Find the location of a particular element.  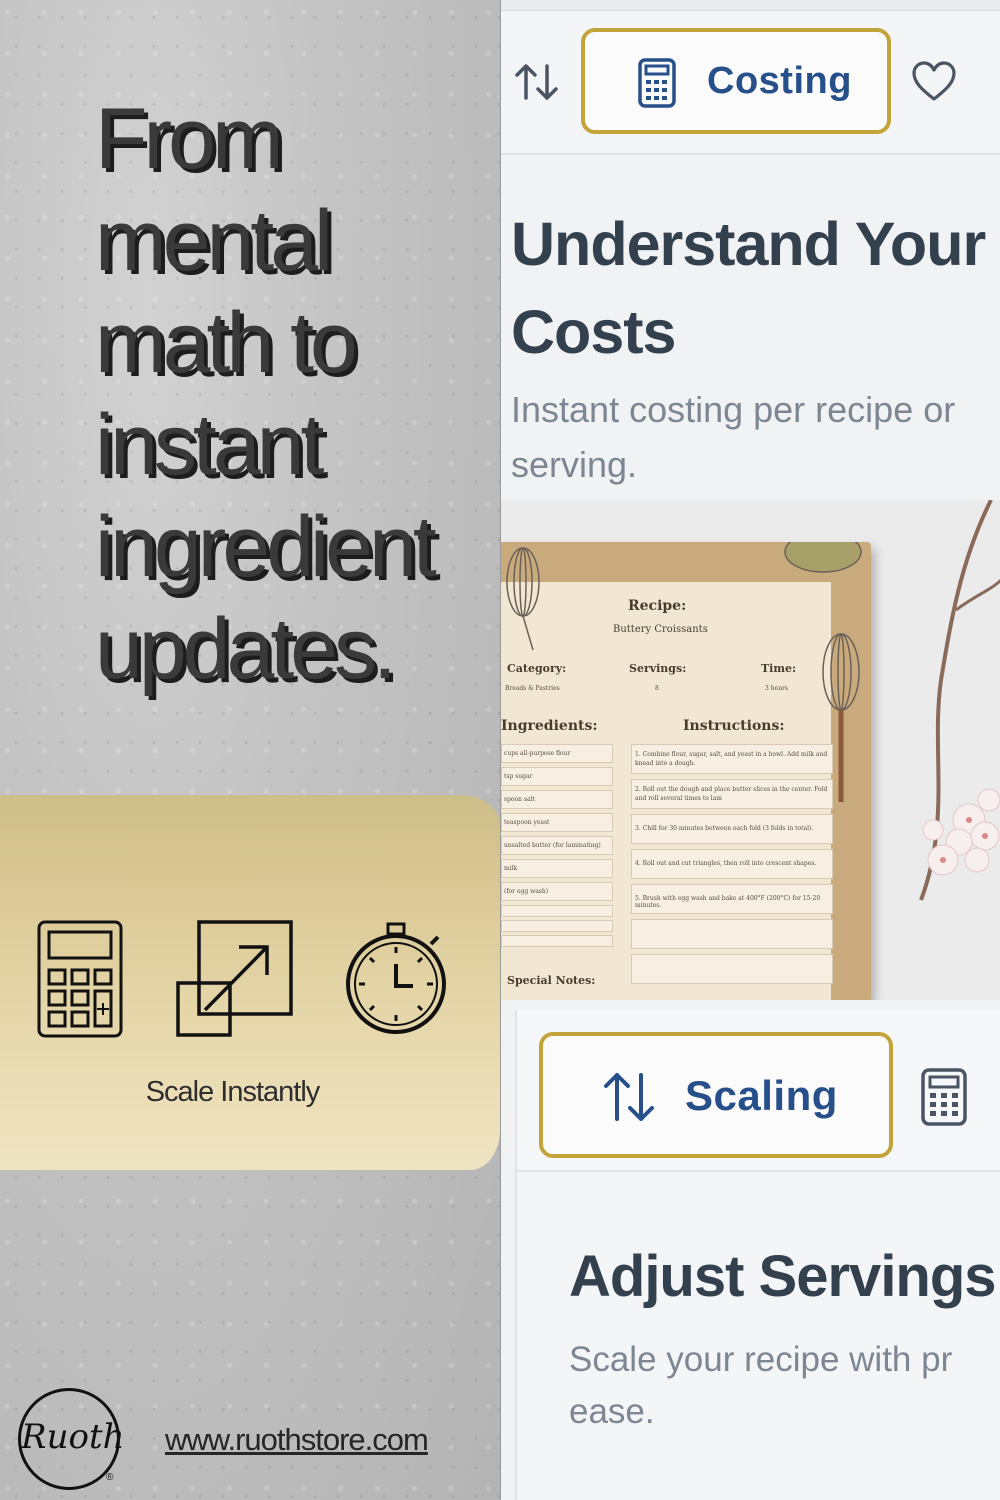

tab-costing-label: Costing is located at coordinates (779, 81).